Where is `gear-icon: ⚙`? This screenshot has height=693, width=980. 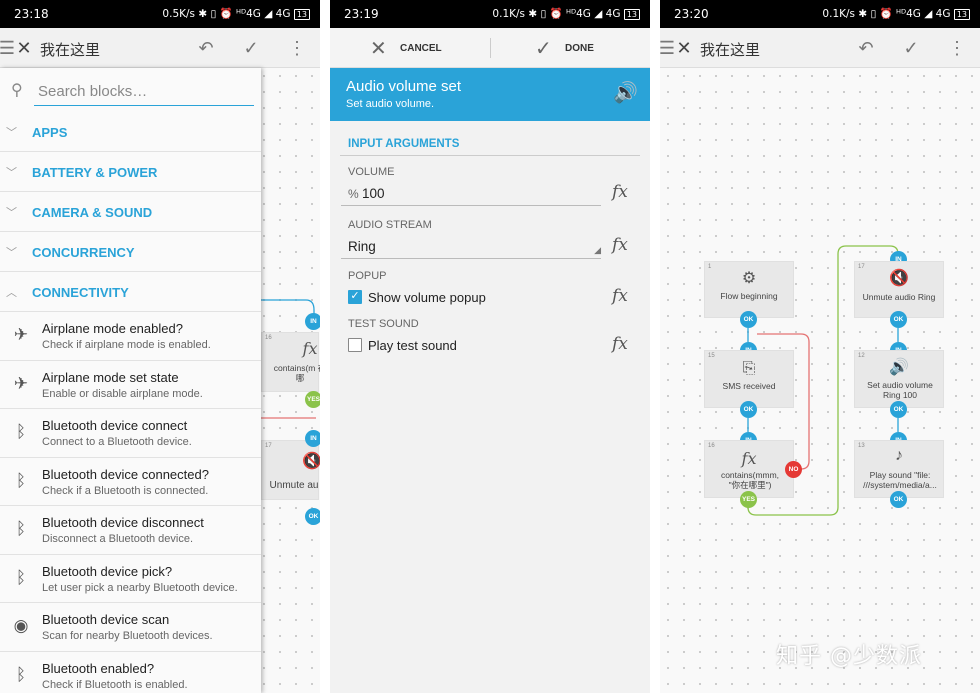 gear-icon: ⚙ is located at coordinates (749, 278).